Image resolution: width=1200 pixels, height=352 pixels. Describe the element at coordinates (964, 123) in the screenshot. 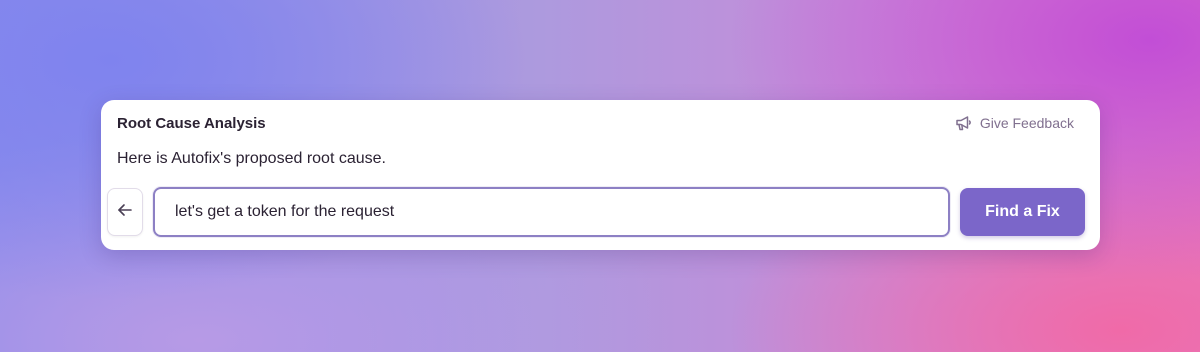

I see `megaphone-icon` at that location.